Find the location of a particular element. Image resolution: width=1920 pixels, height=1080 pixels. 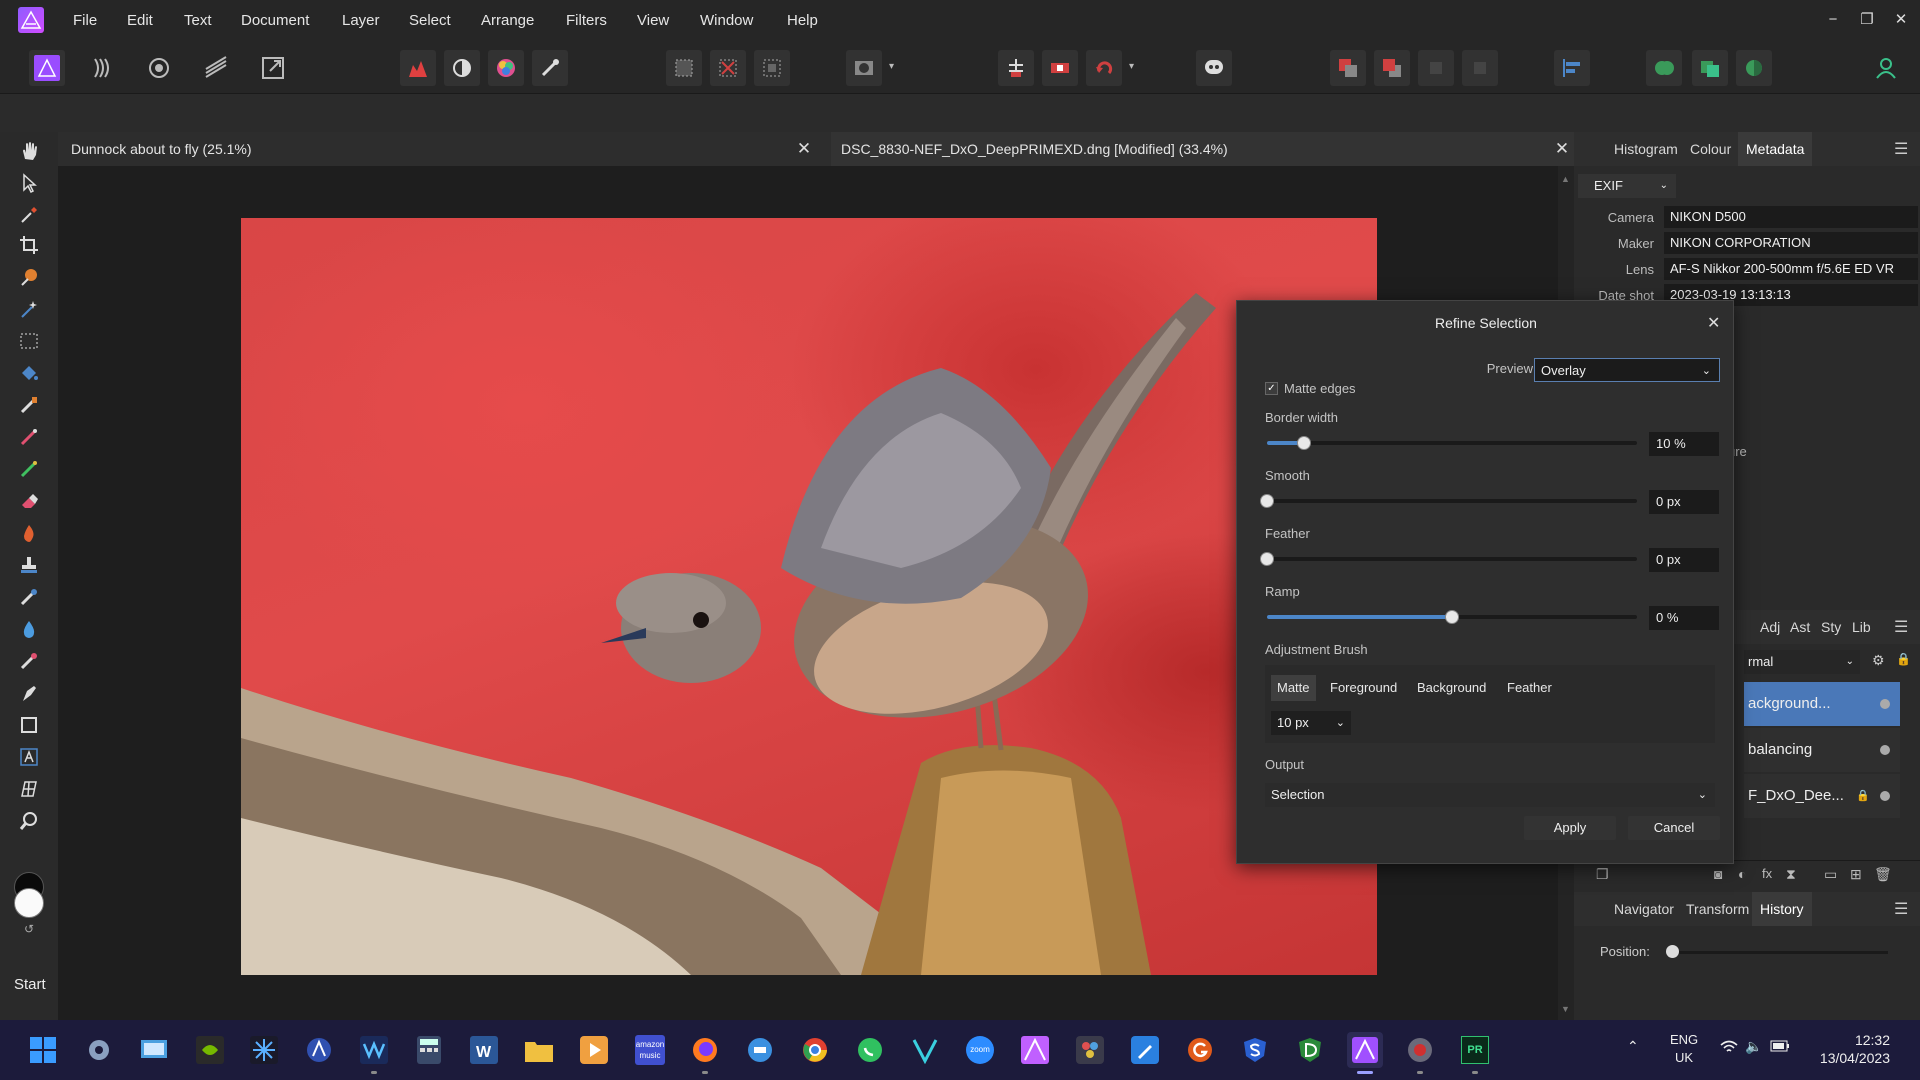

layer-lock-icon: 🔒 is located at coordinates (1863, 796).